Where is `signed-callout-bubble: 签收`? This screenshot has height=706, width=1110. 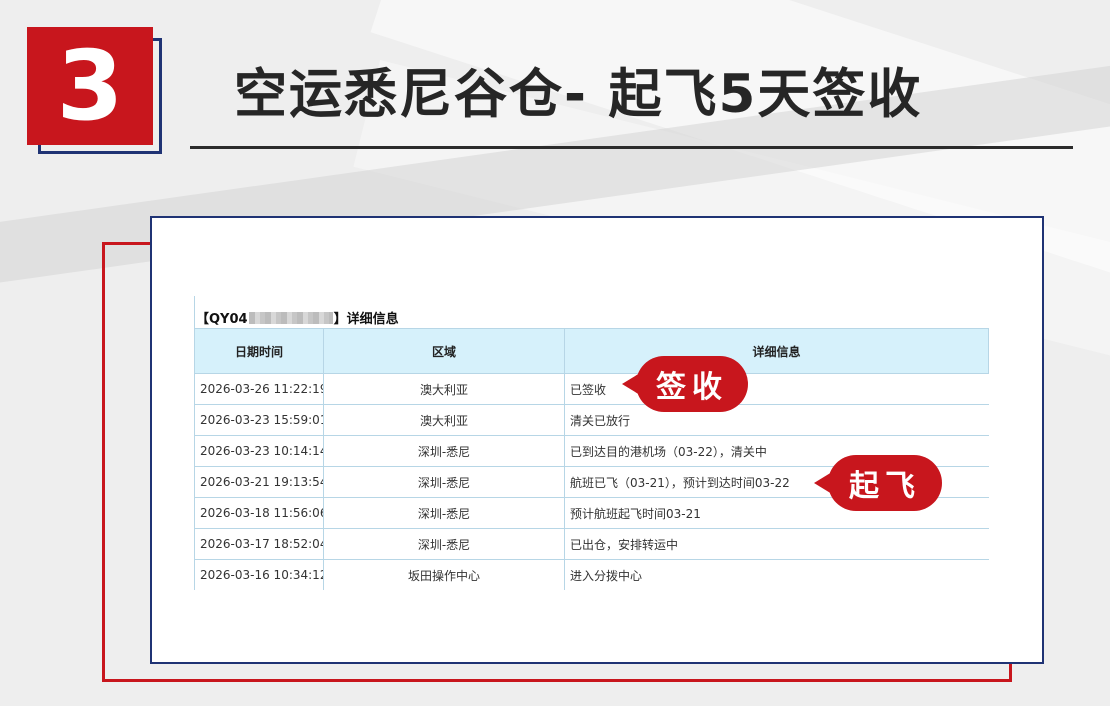
signed-callout-bubble: 签收 is located at coordinates (685, 384).